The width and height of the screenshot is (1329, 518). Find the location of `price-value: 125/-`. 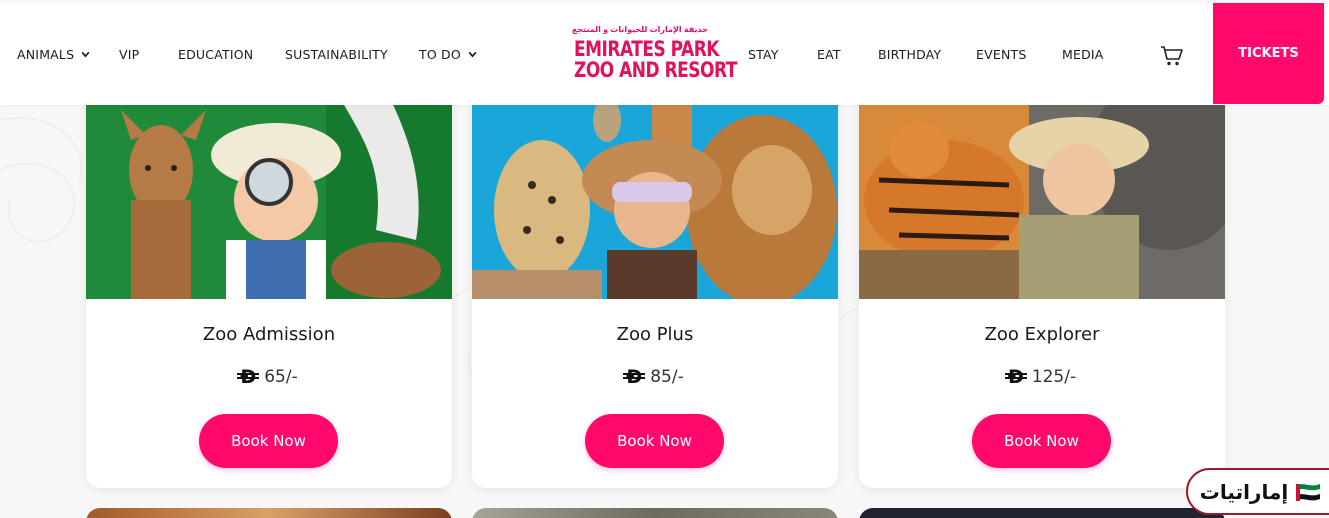

price-value: 125/- is located at coordinates (1054, 377).